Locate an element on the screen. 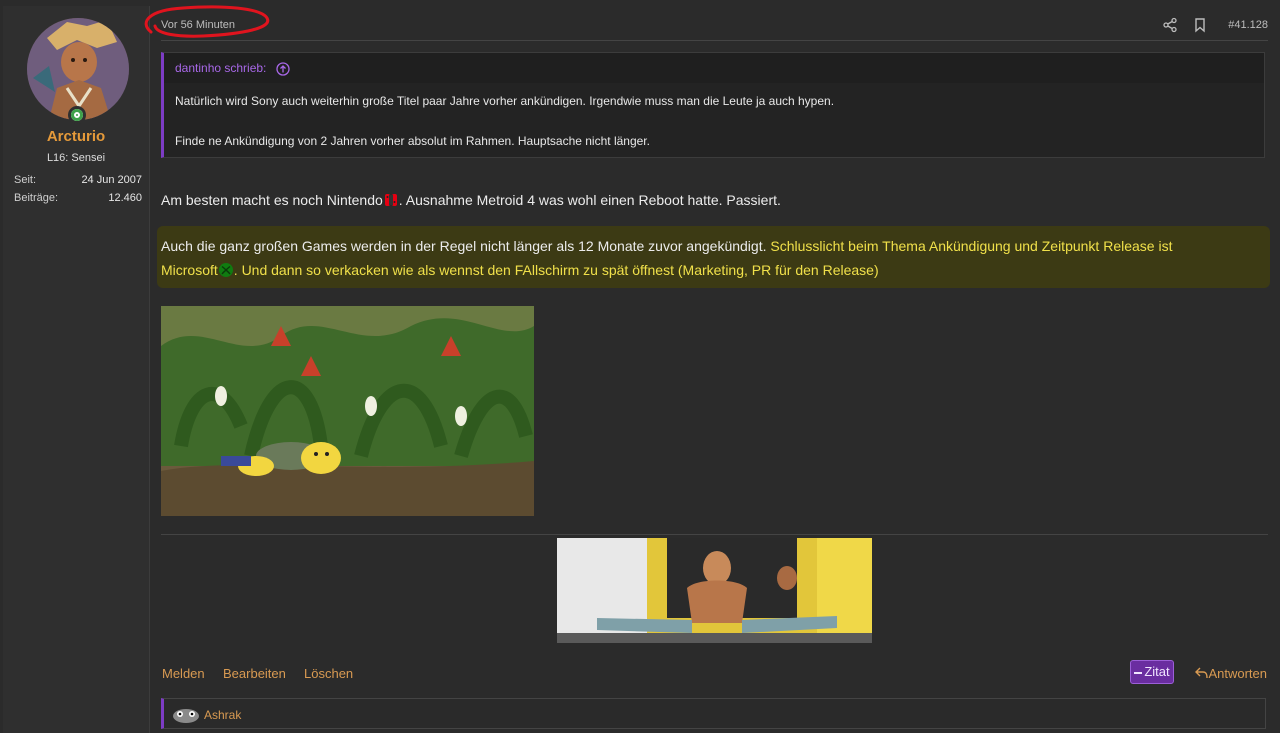 The image size is (1280, 733). quote-header: dantinho schrieb: is located at coordinates (714, 68).